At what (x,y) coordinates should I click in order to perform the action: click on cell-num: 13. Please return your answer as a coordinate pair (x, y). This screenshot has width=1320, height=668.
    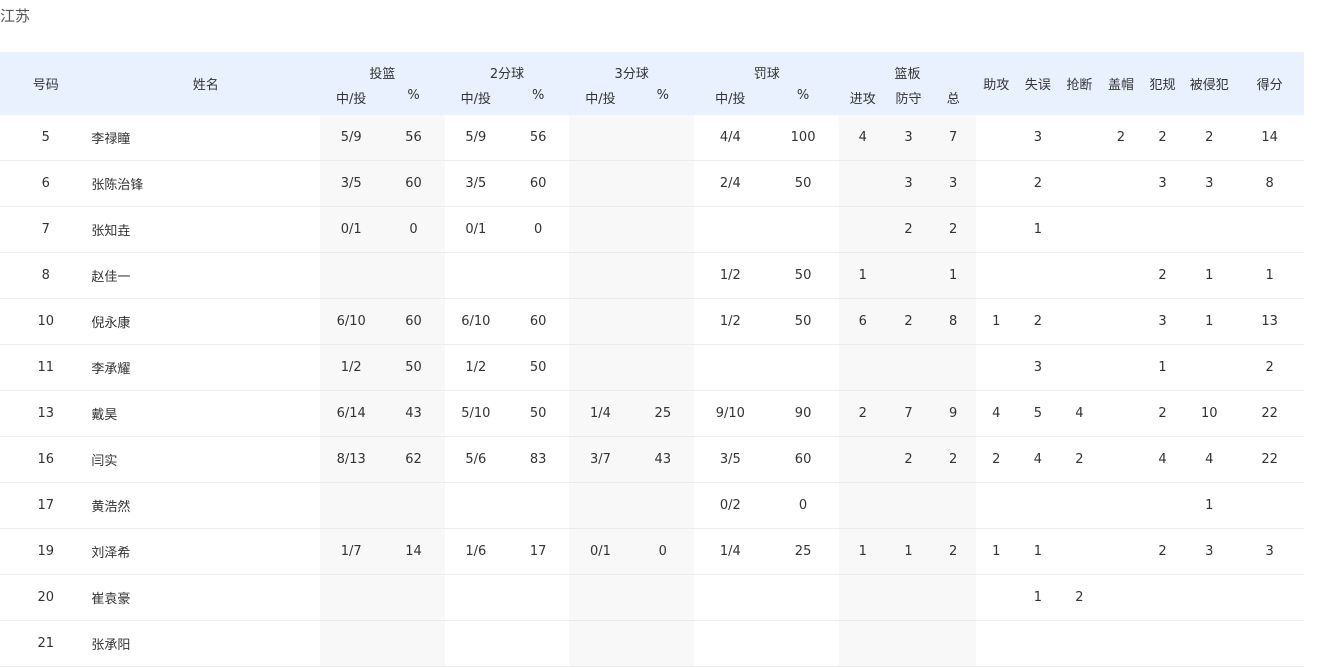
    Looking at the image, I should click on (46, 413).